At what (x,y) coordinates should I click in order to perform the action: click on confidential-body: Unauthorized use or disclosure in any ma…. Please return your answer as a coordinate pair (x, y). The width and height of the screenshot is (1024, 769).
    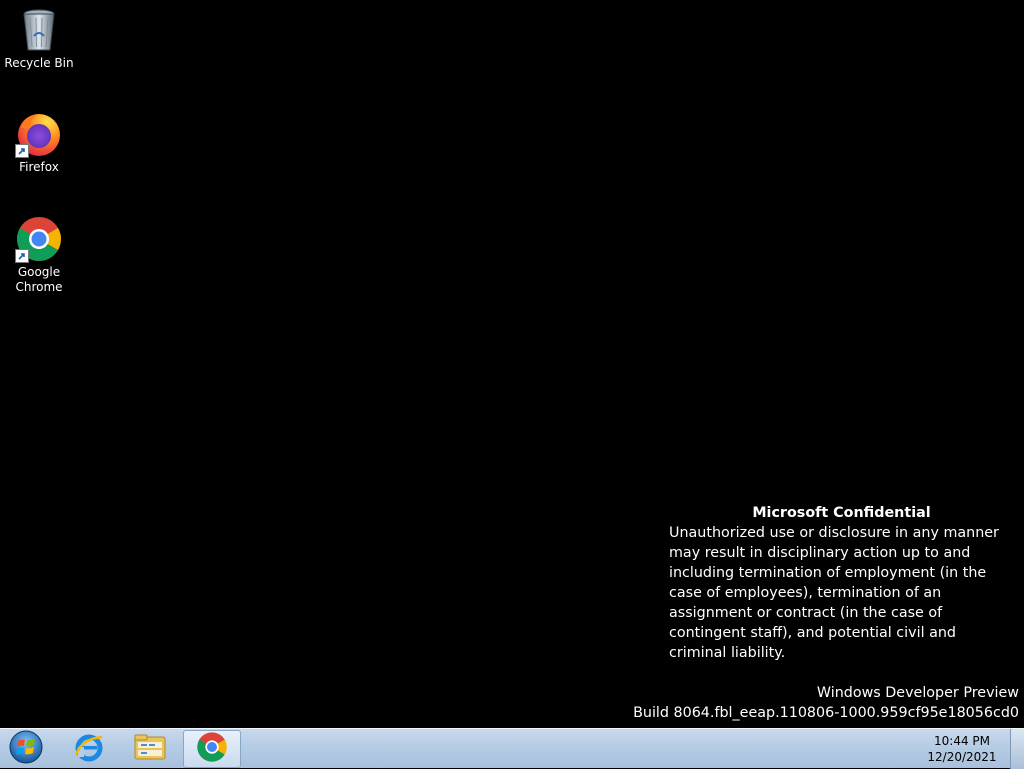
    Looking at the image, I should click on (834, 593).